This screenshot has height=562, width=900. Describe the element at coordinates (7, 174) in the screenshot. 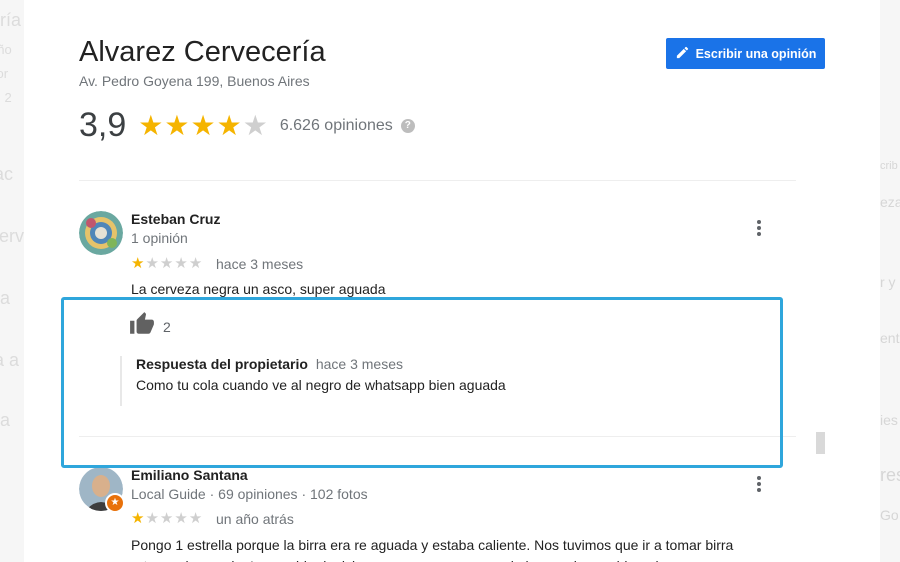

I see `bg-fragment: lac` at that location.